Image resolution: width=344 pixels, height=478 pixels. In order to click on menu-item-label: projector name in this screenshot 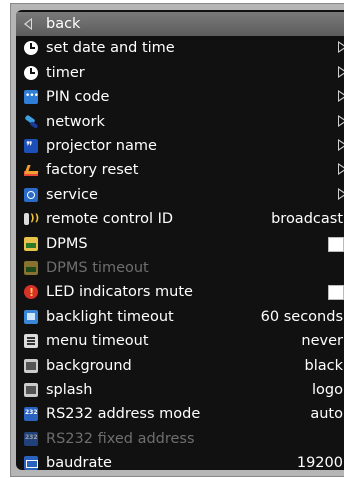, I will do `click(101, 146)`.